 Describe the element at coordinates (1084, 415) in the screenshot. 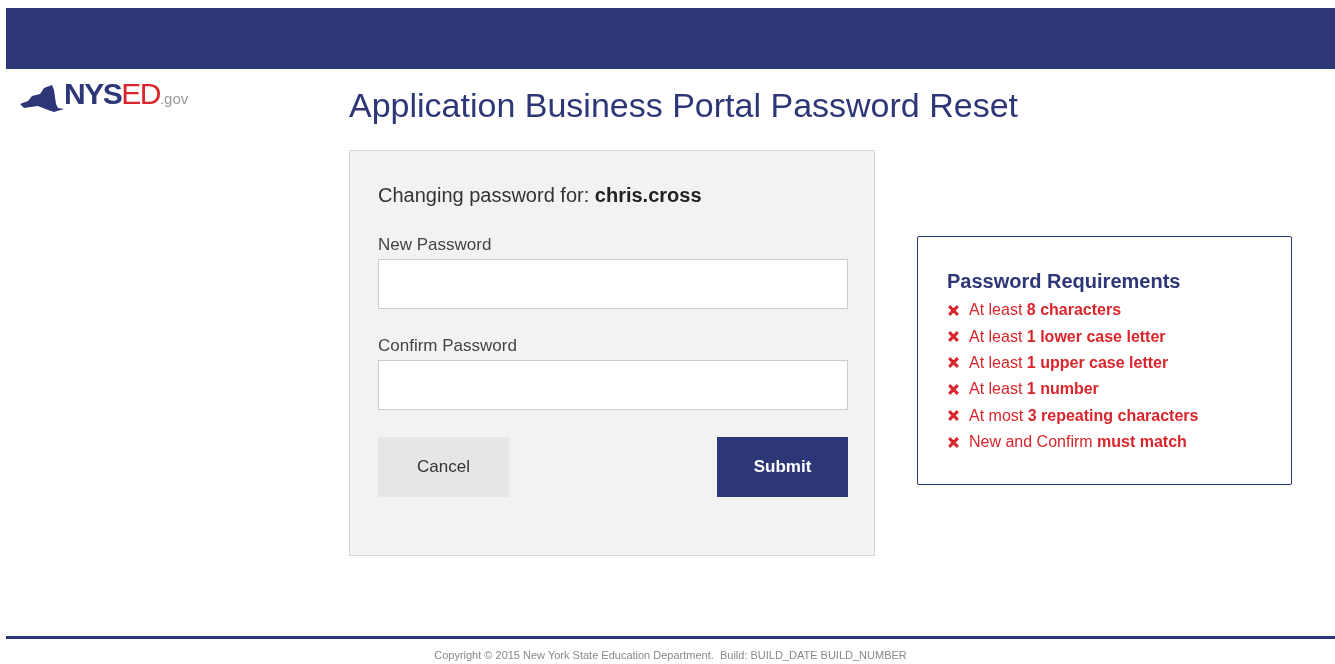

I see `requirement-text: At most 3 repeating characters` at that location.